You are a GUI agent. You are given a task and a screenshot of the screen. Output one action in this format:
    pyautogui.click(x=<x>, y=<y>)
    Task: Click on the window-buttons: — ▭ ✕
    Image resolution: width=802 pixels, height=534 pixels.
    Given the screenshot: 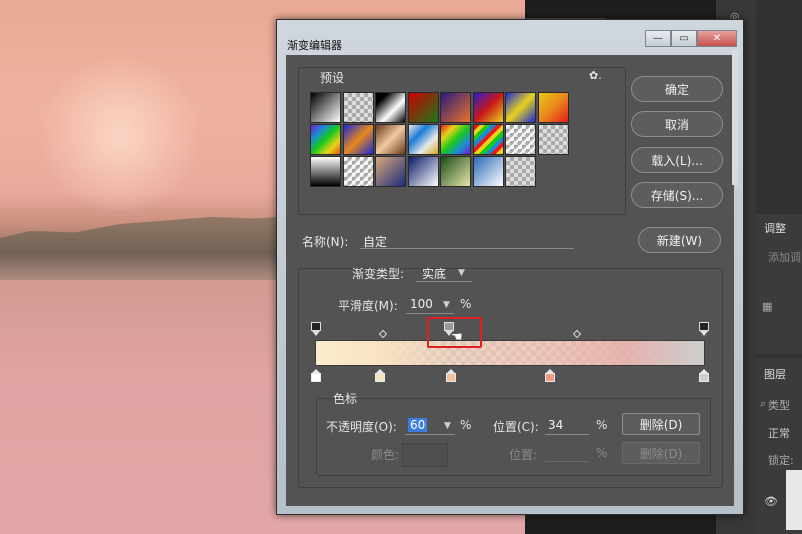 What is the action you would take?
    pyautogui.click(x=691, y=39)
    